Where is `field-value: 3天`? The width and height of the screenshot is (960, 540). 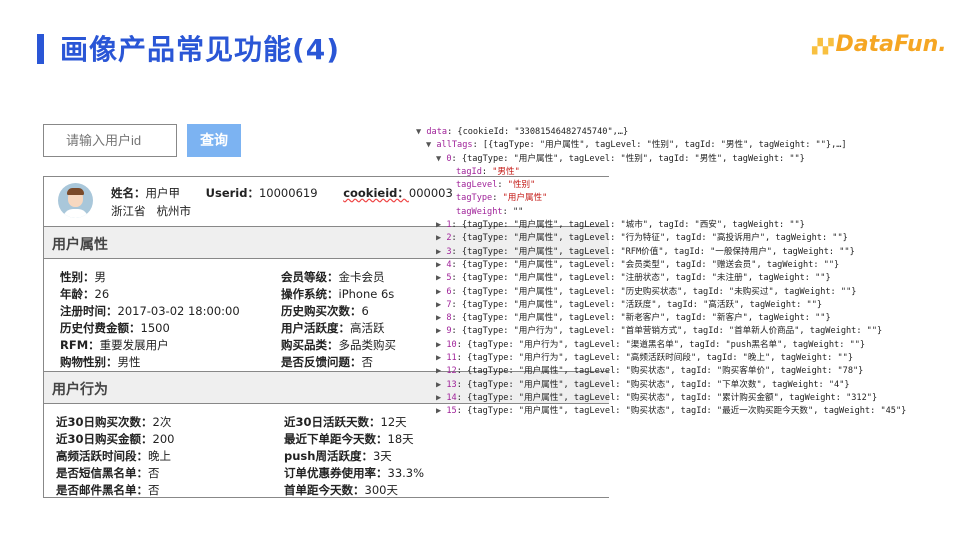 field-value: 3天 is located at coordinates (382, 456).